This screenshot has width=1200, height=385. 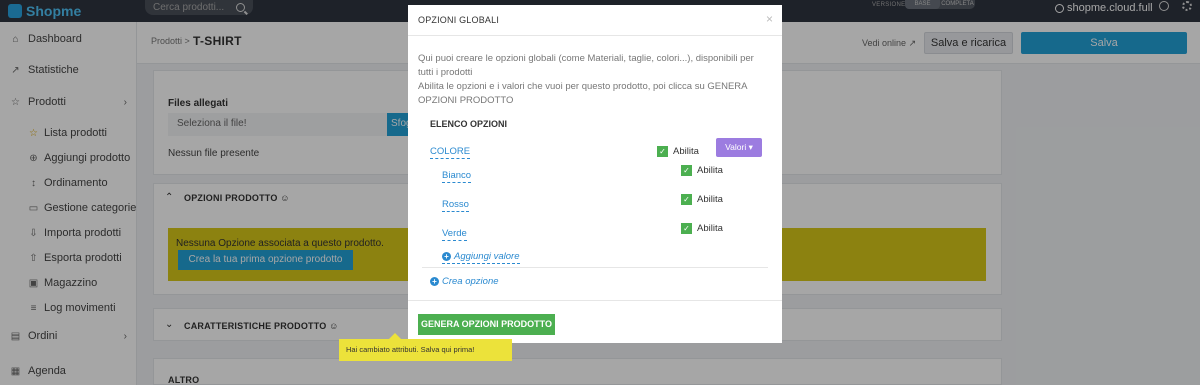 I want to click on add-value-label: Aggiungi valore, so click(x=487, y=256).